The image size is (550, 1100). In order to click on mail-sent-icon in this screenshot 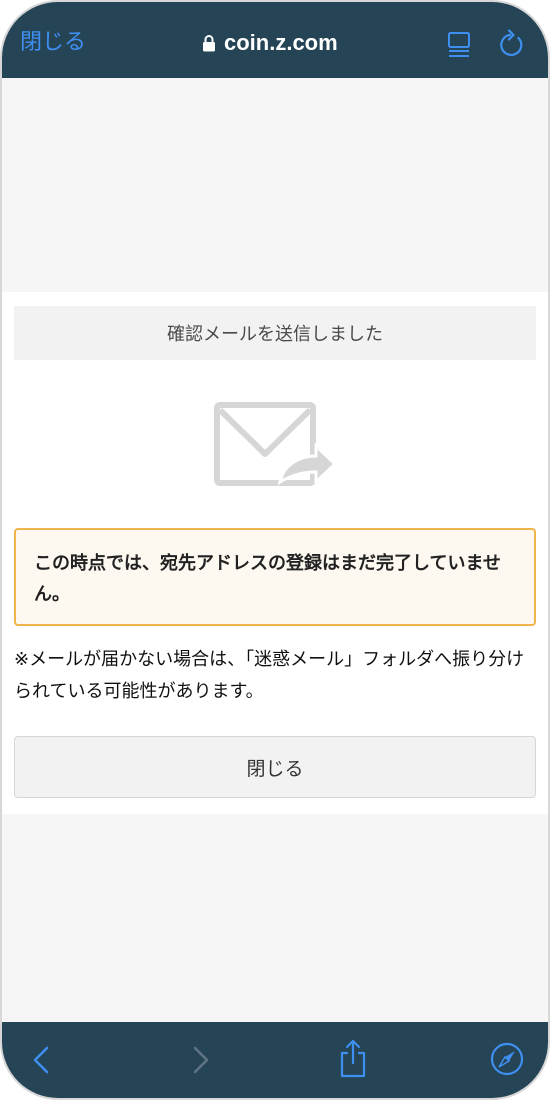, I will do `click(275, 444)`.